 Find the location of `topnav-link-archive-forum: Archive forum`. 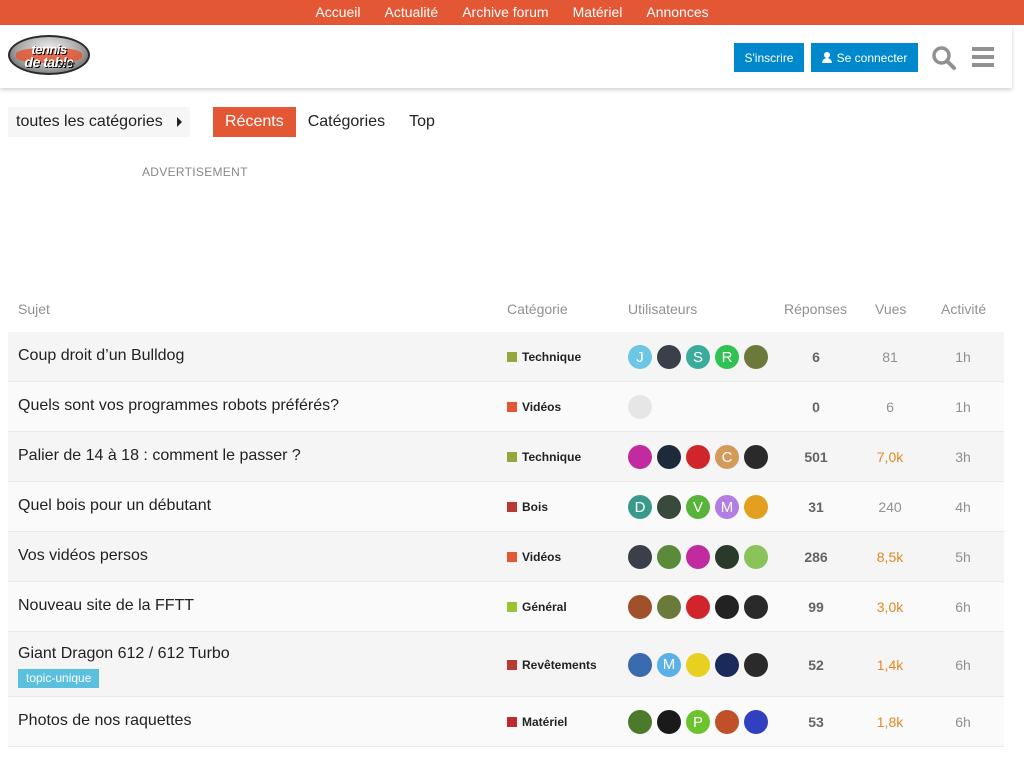

topnav-link-archive-forum: Archive forum is located at coordinates (505, 12).